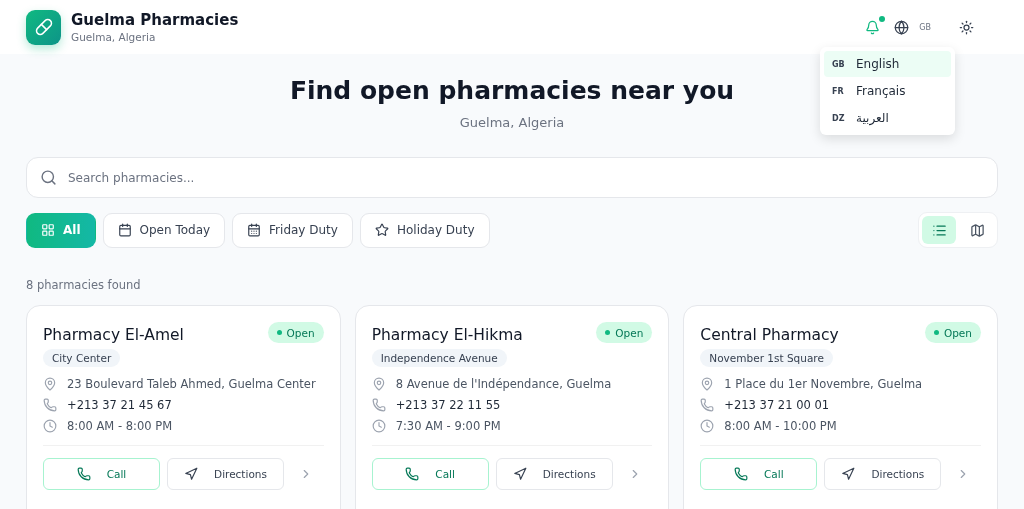 The width and height of the screenshot is (1024, 509). What do you see at coordinates (48, 230) in the screenshot?
I see `grid-icon` at bounding box center [48, 230].